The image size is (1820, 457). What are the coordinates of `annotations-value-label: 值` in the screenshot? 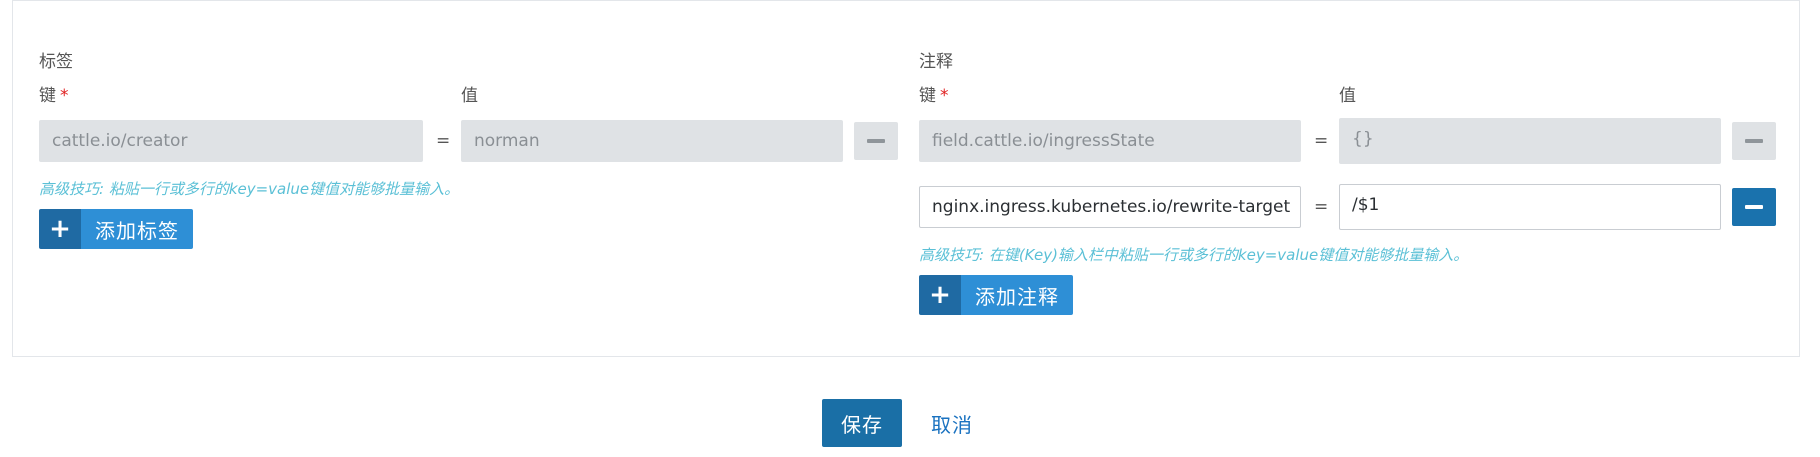 It's located at (1347, 96).